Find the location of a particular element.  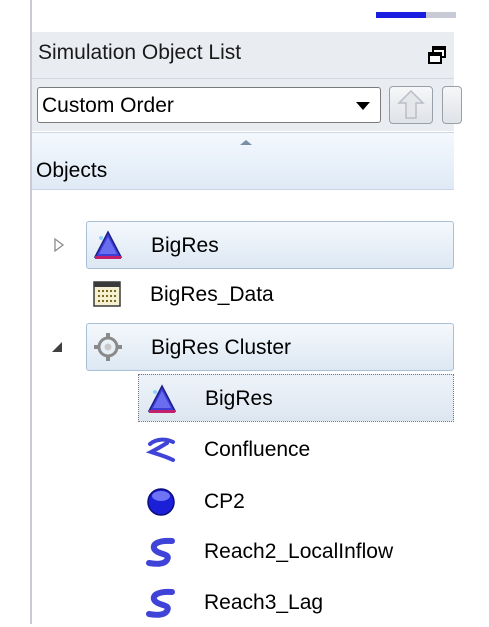

tree-item-reach2-localinflow: Reach2_LocalInflow is located at coordinates (296, 552).